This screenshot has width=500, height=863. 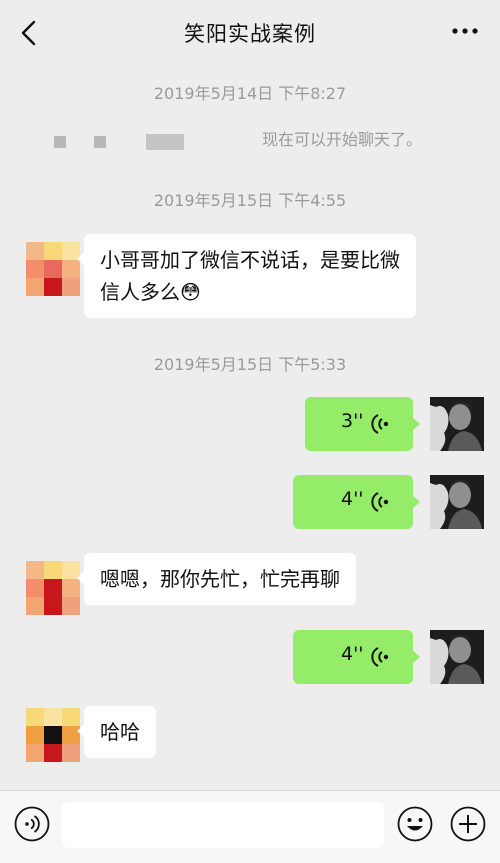 I want to click on timestamp: 2019年5月15日 下午4:55, so click(x=250, y=200).